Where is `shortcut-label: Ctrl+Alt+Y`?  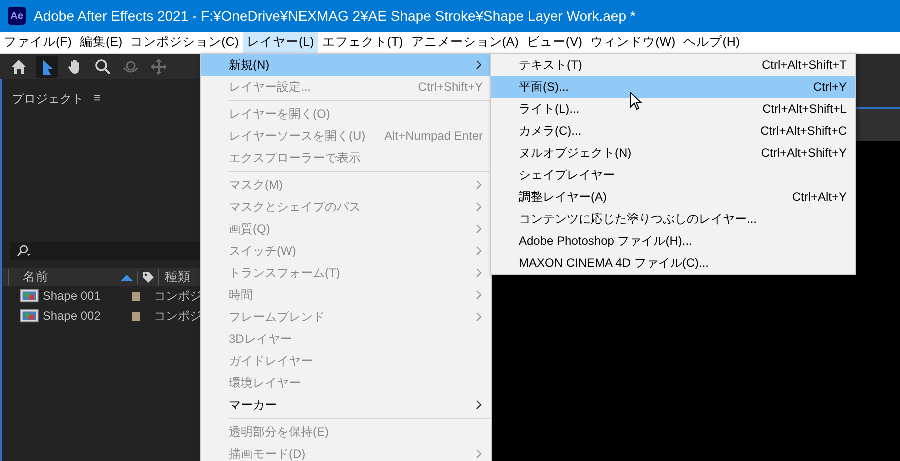
shortcut-label: Ctrl+Alt+Y is located at coordinates (819, 197).